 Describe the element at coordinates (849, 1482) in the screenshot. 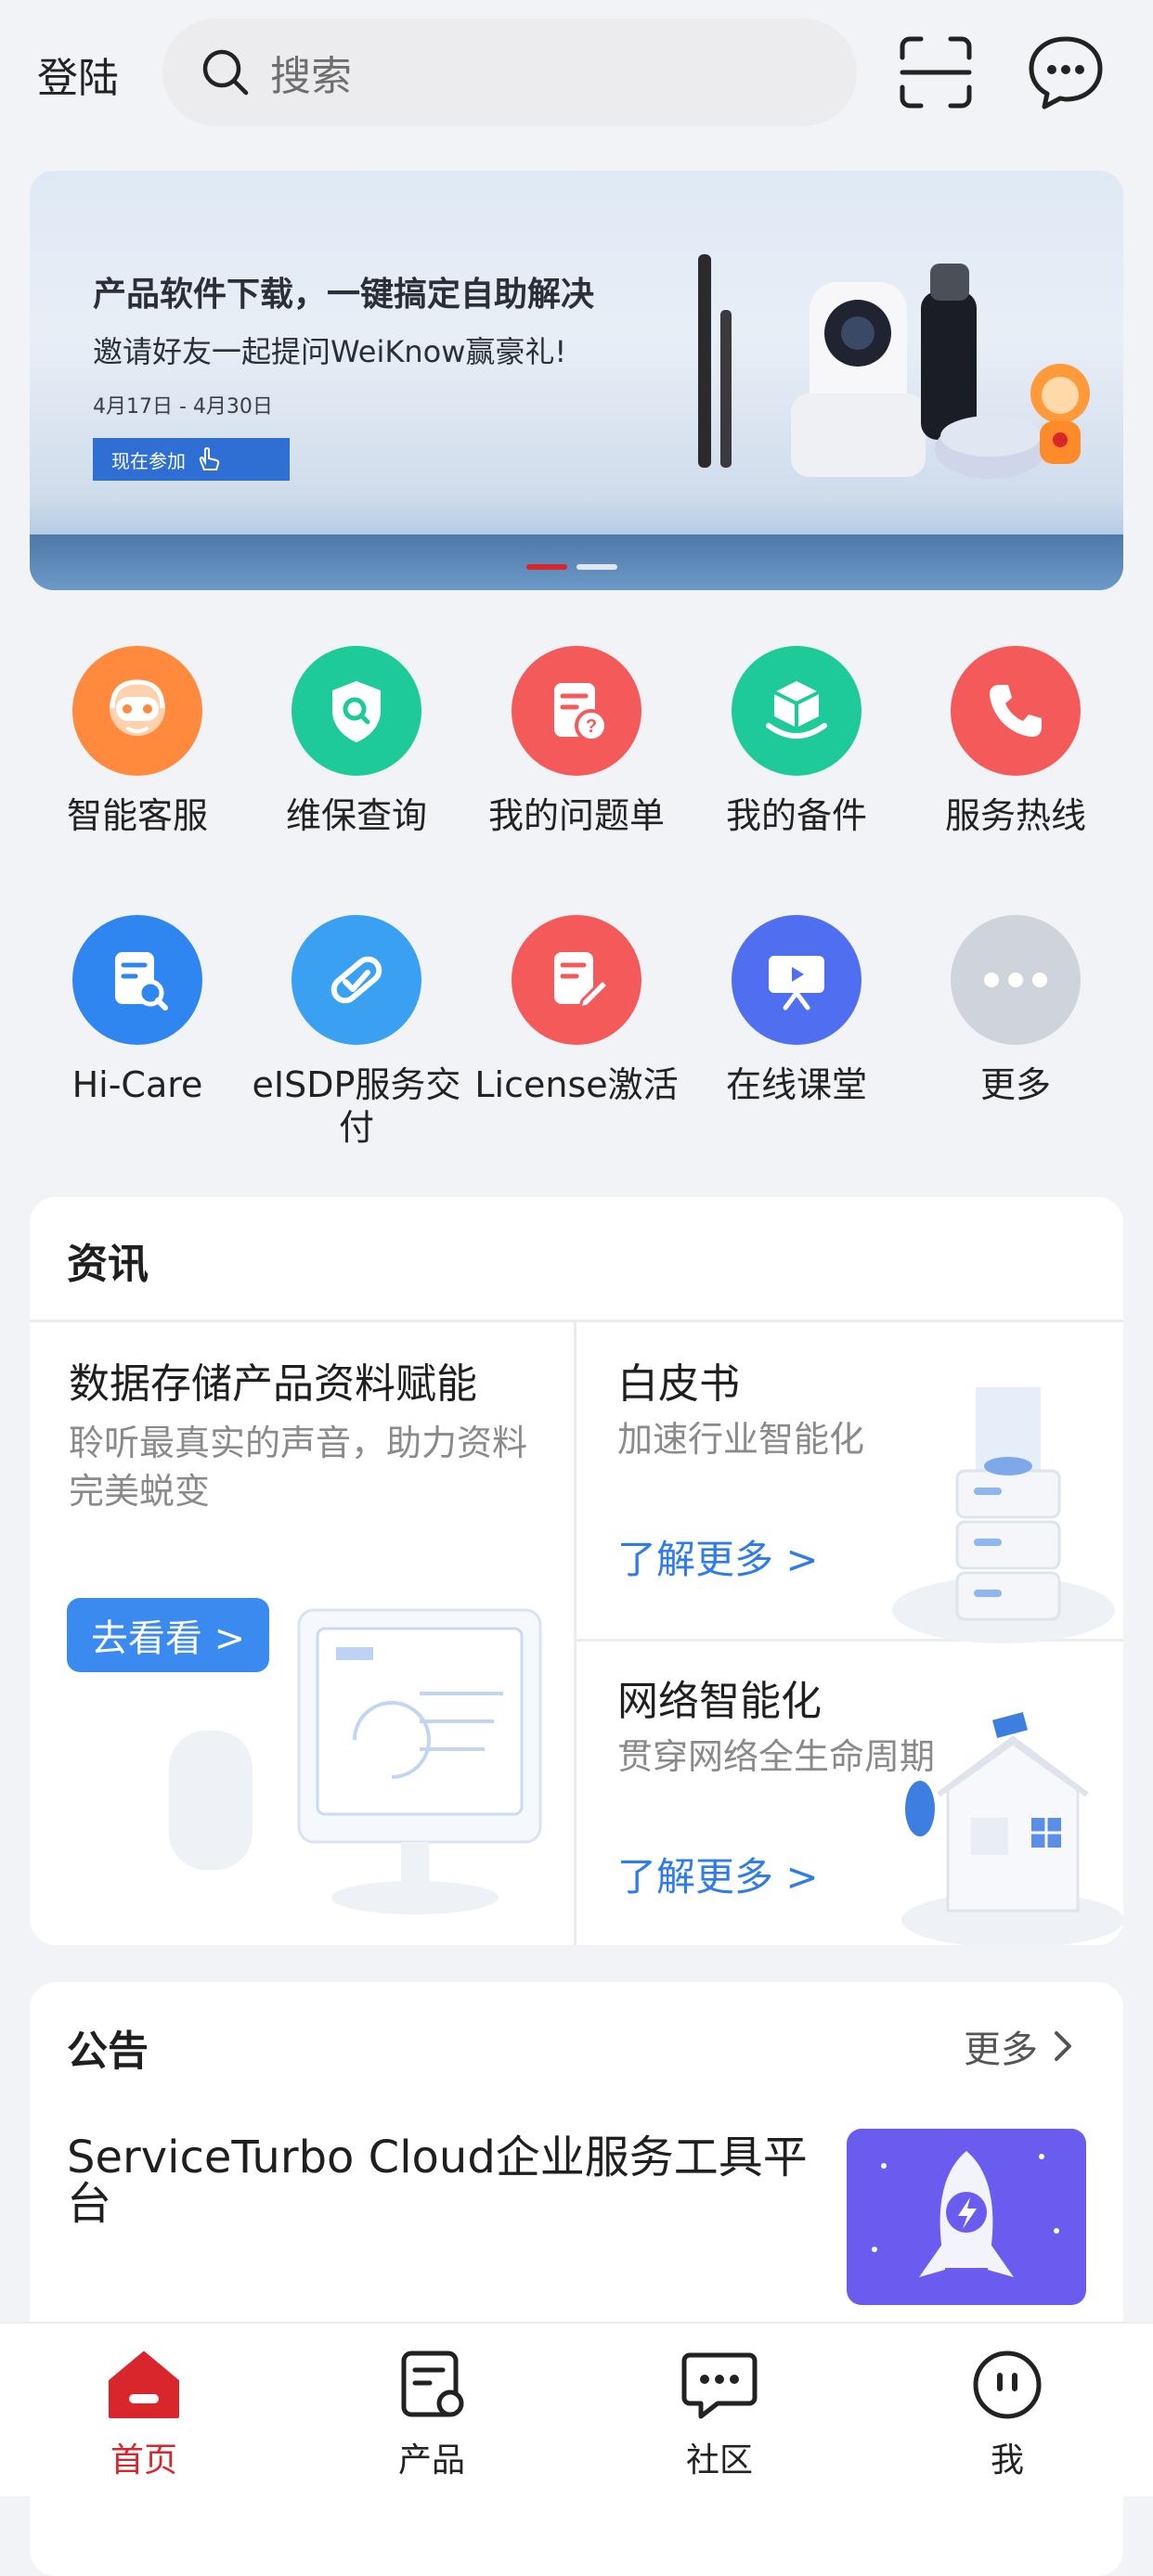

I see `news-item-whitepaper: 白皮书 加速行业智能化 了解更多 >` at that location.